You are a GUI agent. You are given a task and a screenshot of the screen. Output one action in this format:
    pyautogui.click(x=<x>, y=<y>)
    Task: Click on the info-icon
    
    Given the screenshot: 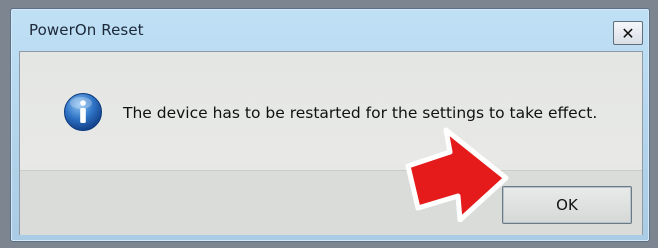 What is the action you would take?
    pyautogui.click(x=83, y=112)
    